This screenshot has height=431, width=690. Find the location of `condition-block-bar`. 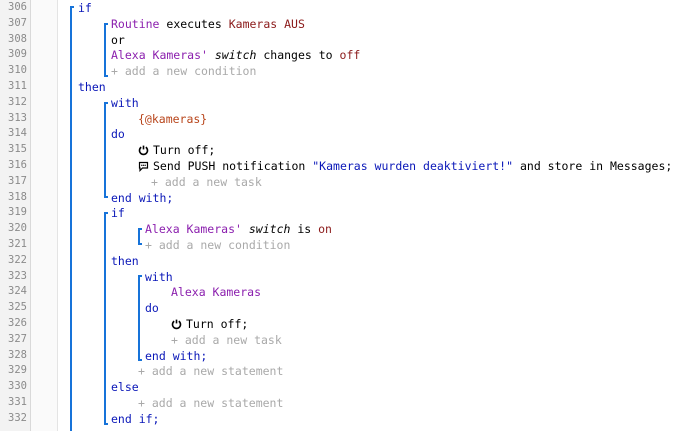

condition-block-bar is located at coordinates (105, 50).